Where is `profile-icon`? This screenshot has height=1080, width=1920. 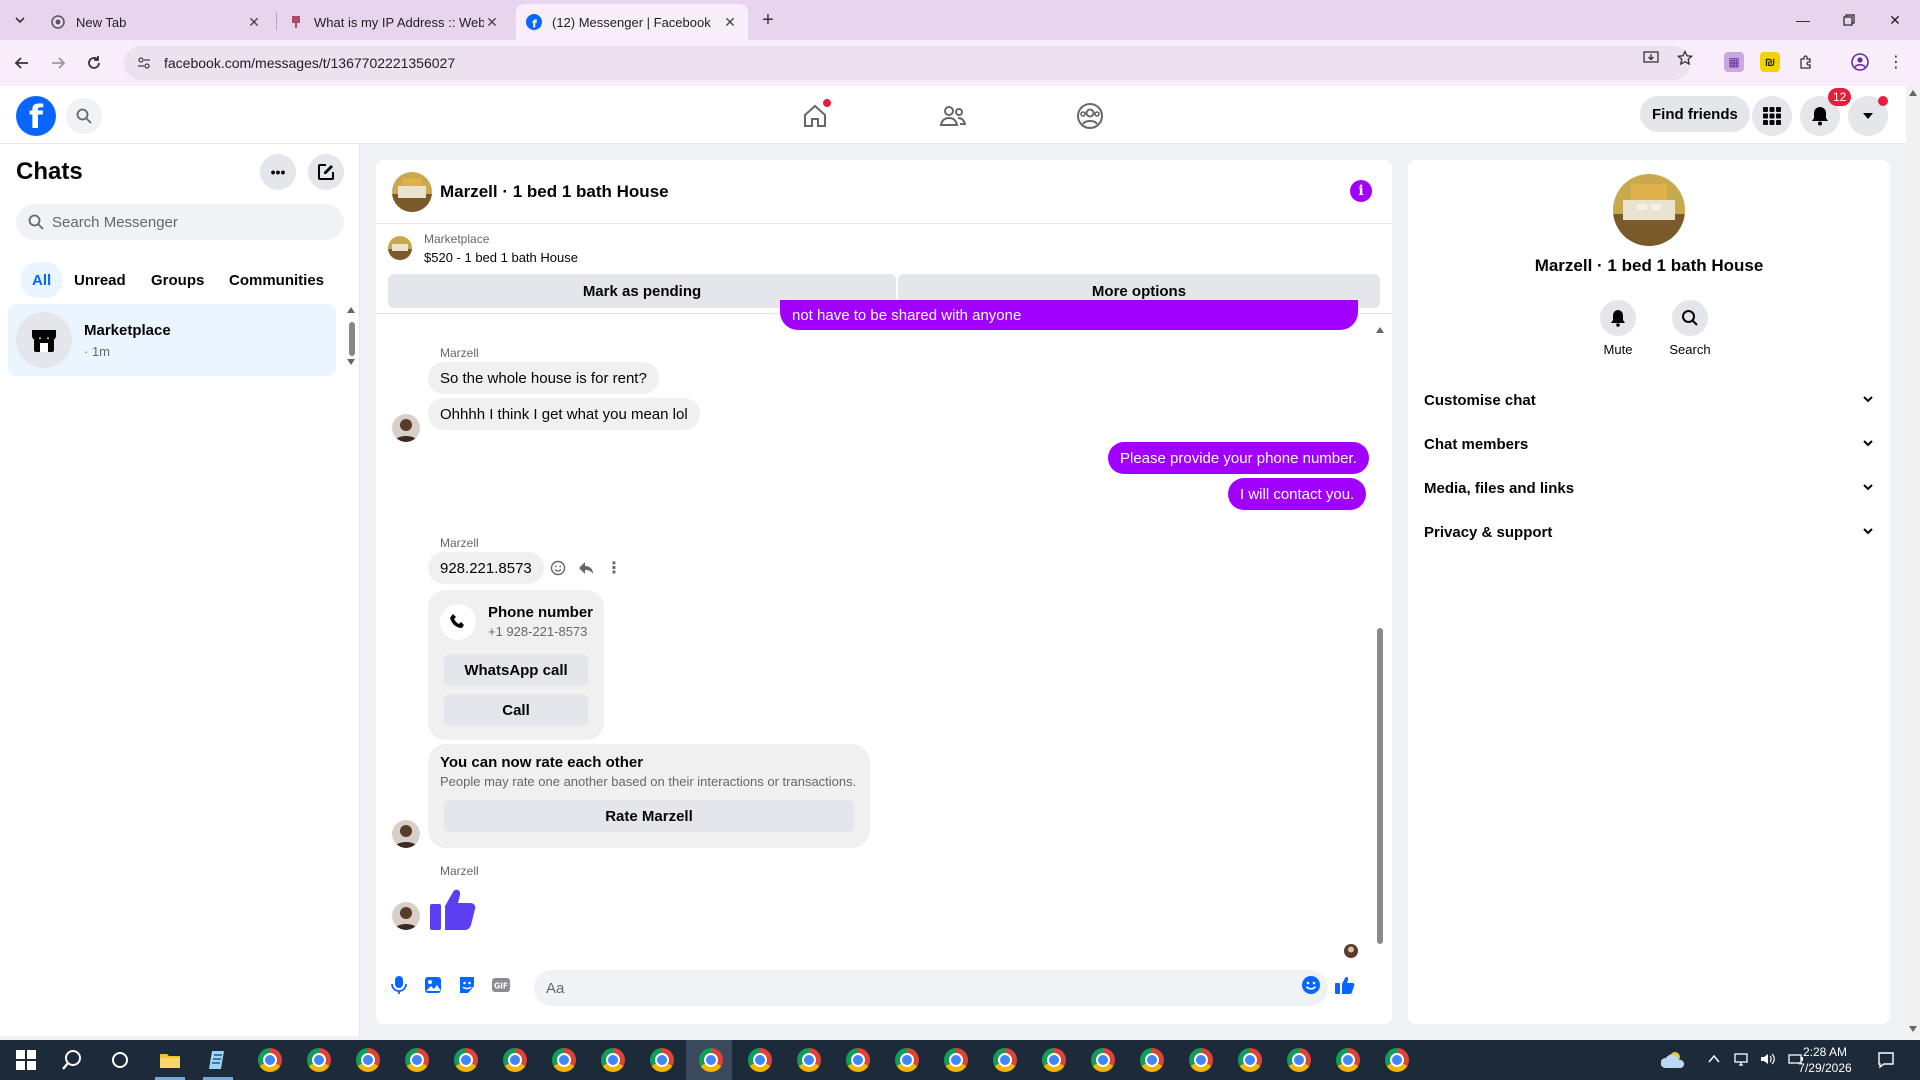 profile-icon is located at coordinates (1860, 62).